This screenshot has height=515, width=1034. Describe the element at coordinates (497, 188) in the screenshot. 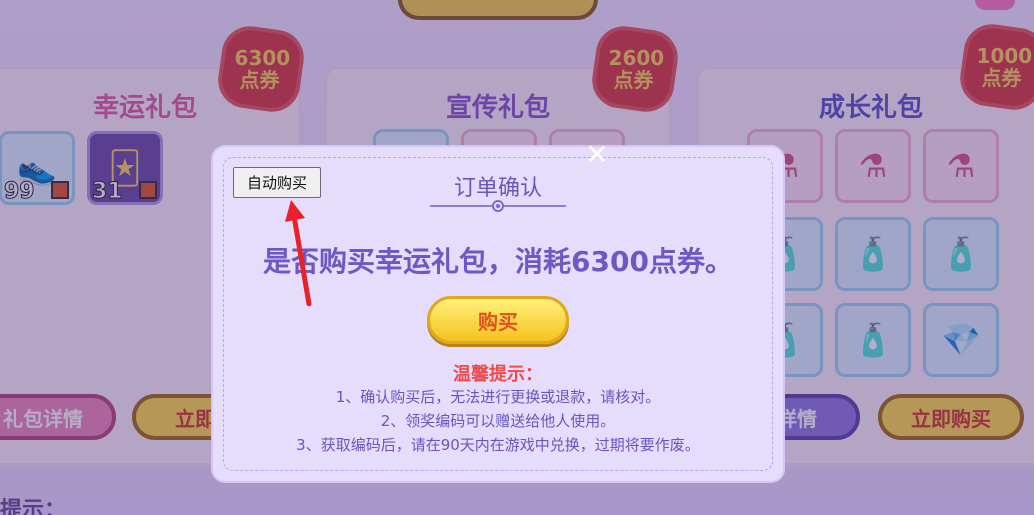

I see `dialog-title: 订单确认` at that location.